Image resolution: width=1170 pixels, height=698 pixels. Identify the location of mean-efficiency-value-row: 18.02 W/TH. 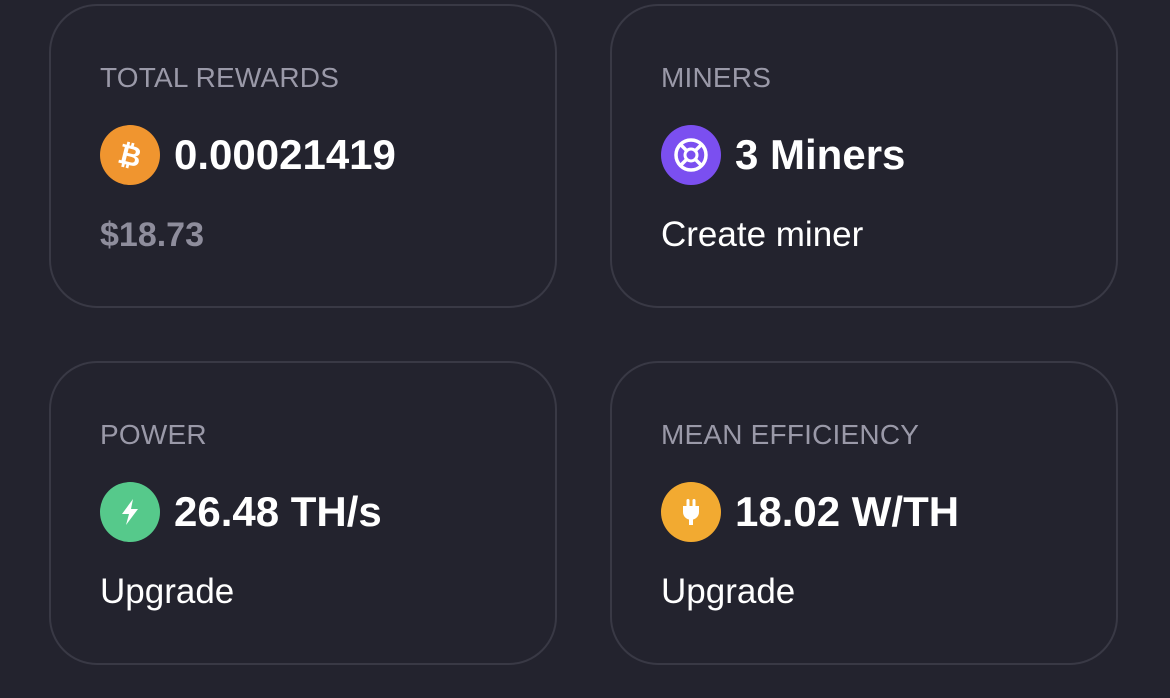
(810, 512).